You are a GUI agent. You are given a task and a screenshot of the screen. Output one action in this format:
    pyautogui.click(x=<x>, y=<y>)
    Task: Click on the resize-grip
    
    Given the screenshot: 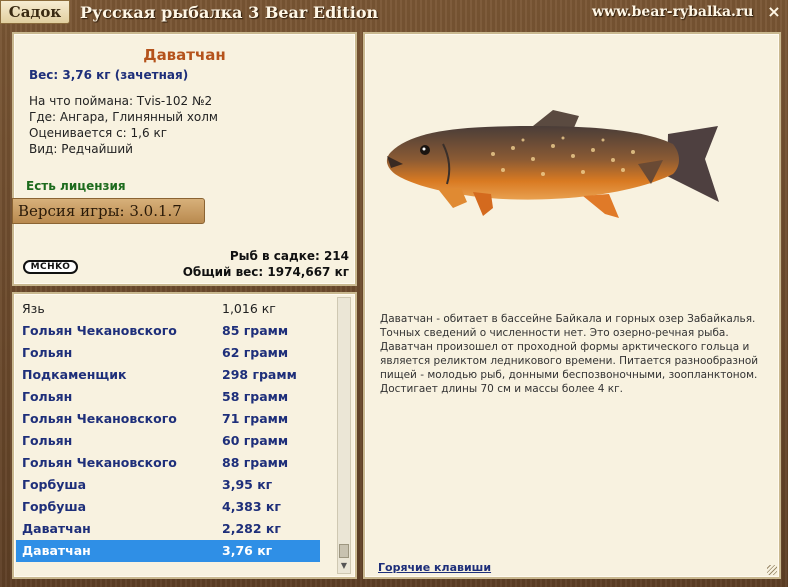 What is the action you would take?
    pyautogui.click(x=772, y=570)
    